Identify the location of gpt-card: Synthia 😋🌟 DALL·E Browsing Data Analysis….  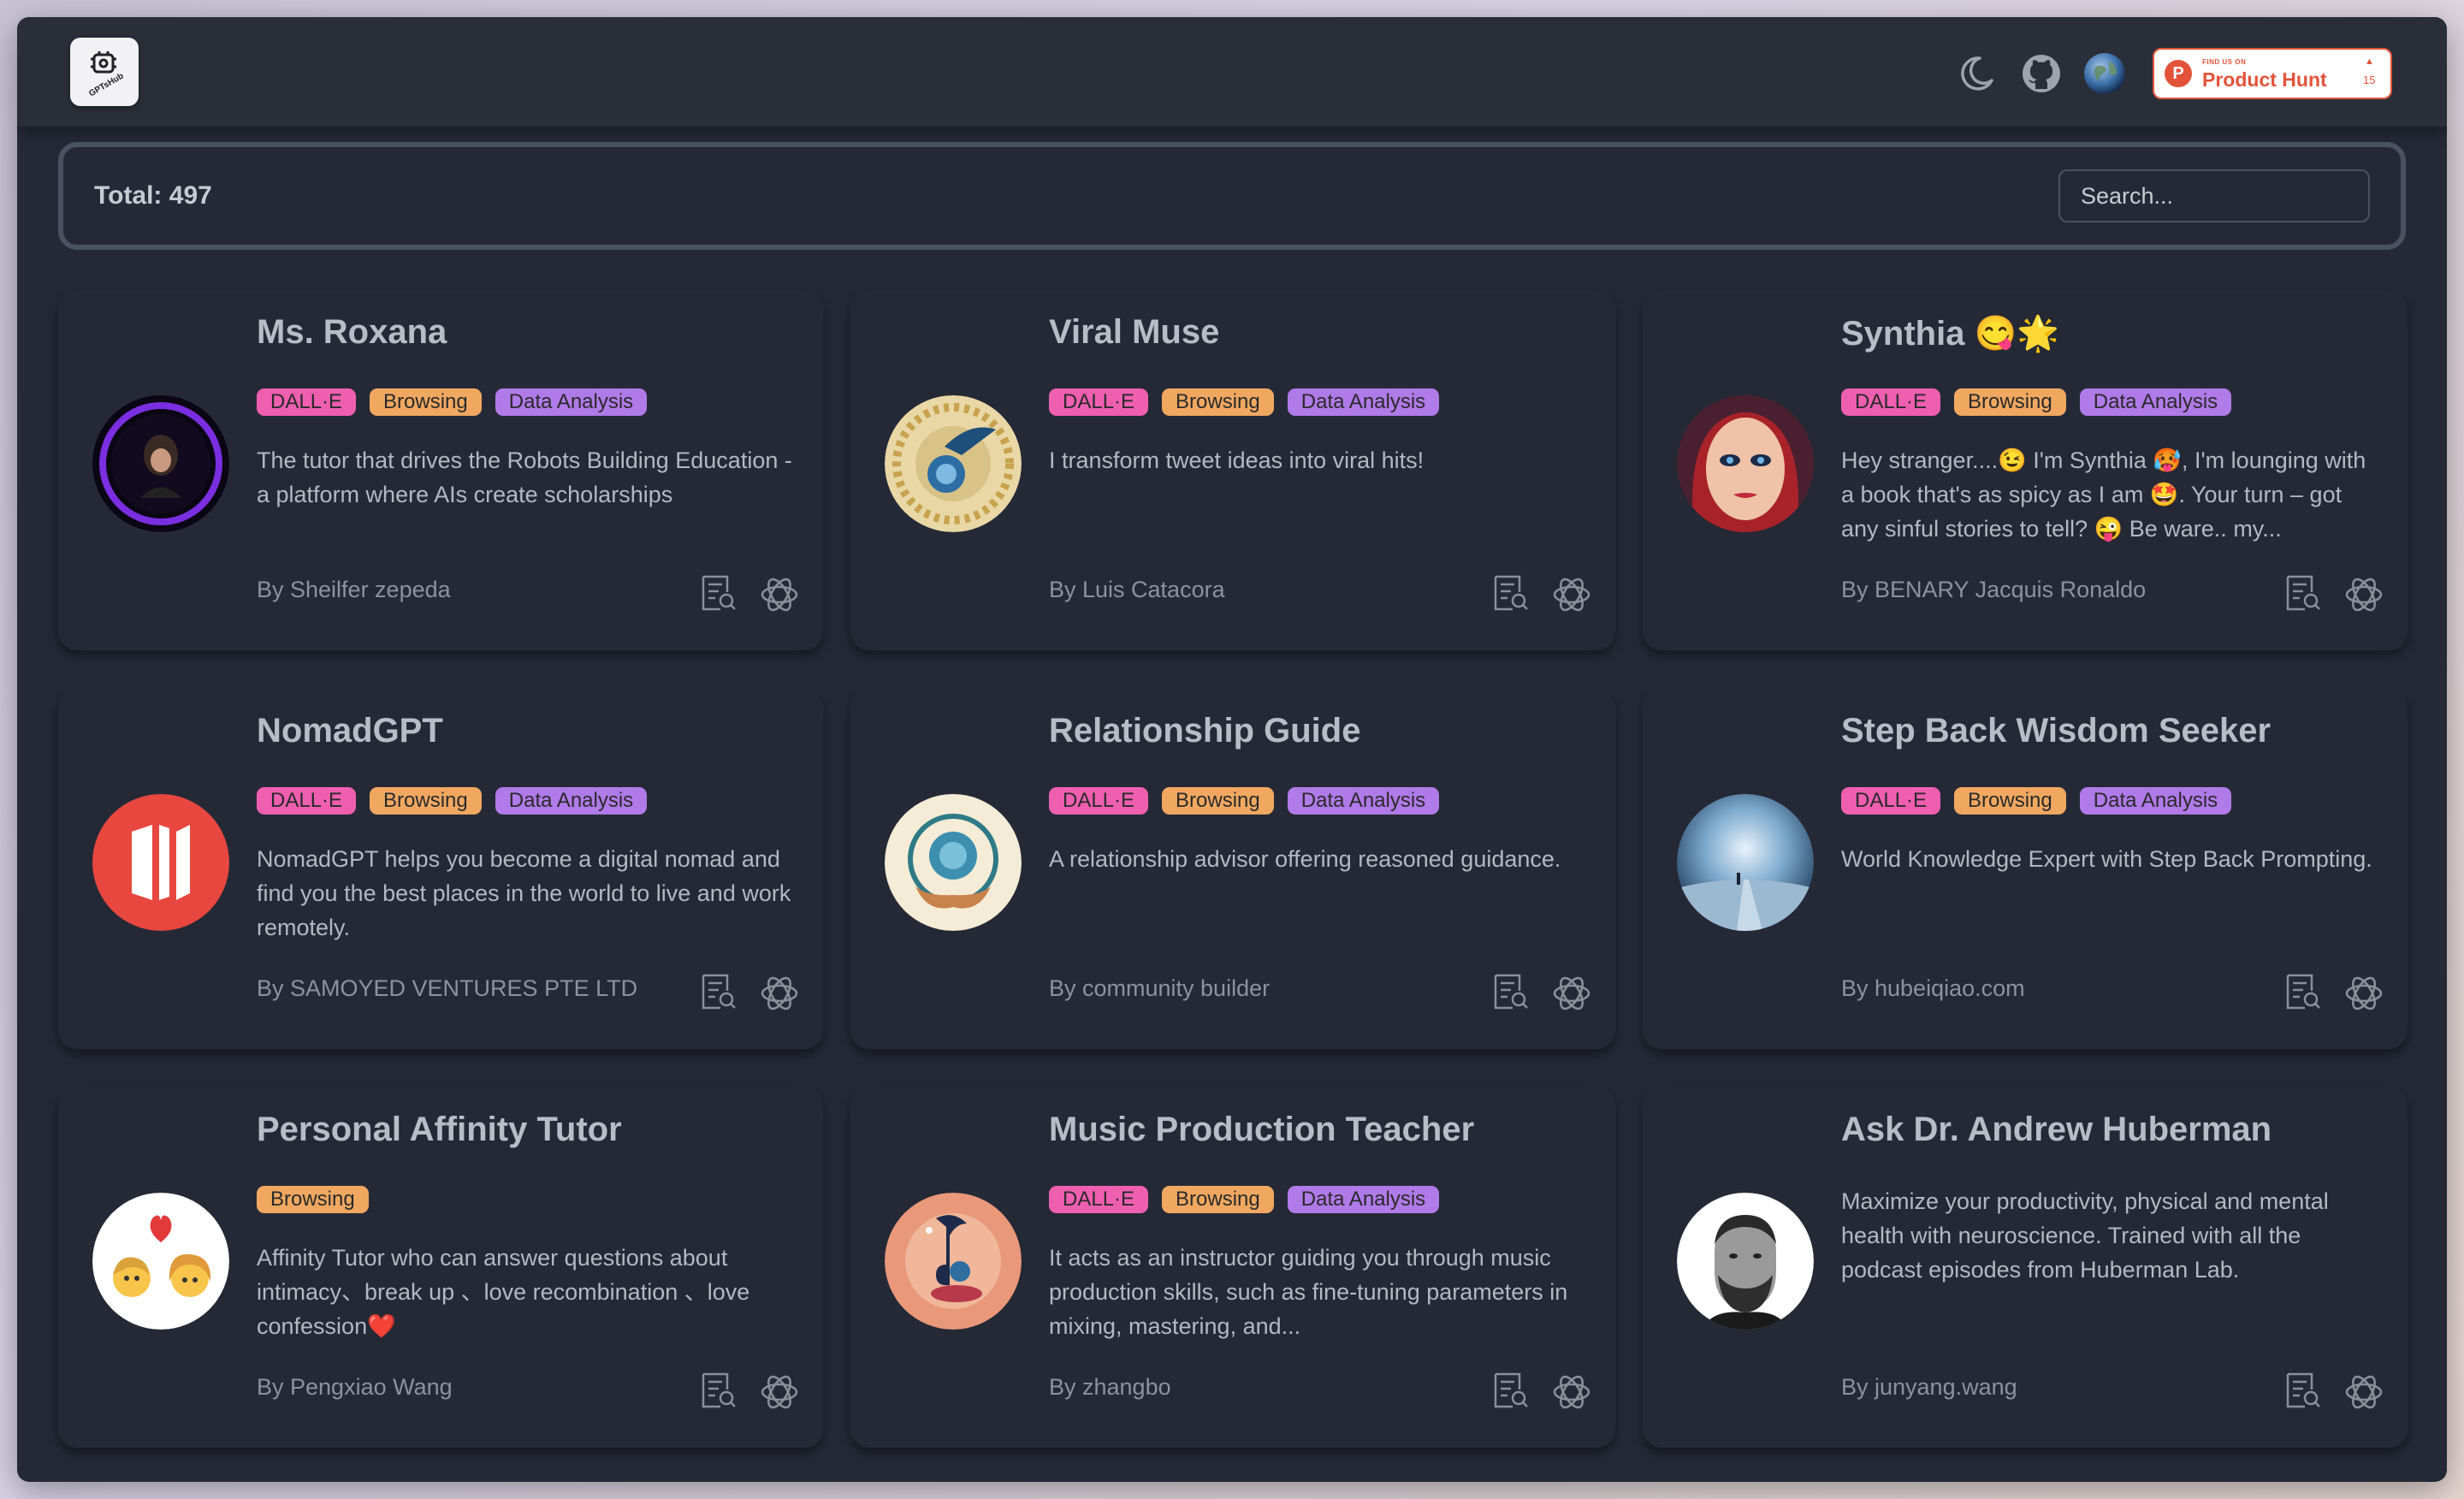
(2025, 470).